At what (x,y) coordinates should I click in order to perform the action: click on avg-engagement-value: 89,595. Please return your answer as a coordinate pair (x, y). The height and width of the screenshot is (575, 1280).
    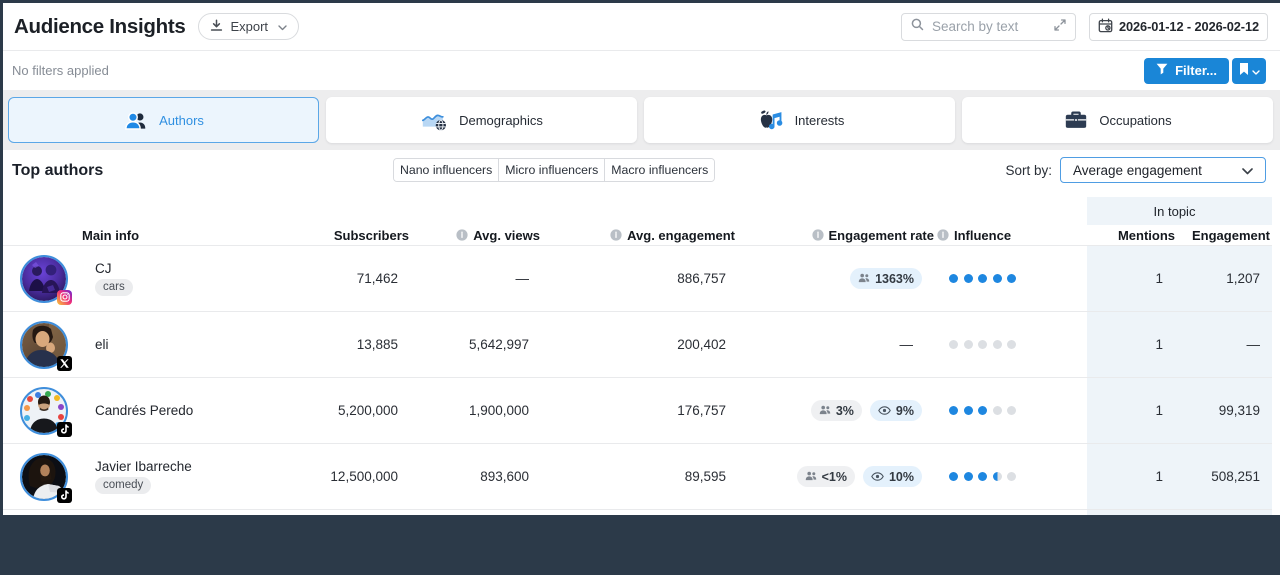
    Looking at the image, I should click on (705, 476).